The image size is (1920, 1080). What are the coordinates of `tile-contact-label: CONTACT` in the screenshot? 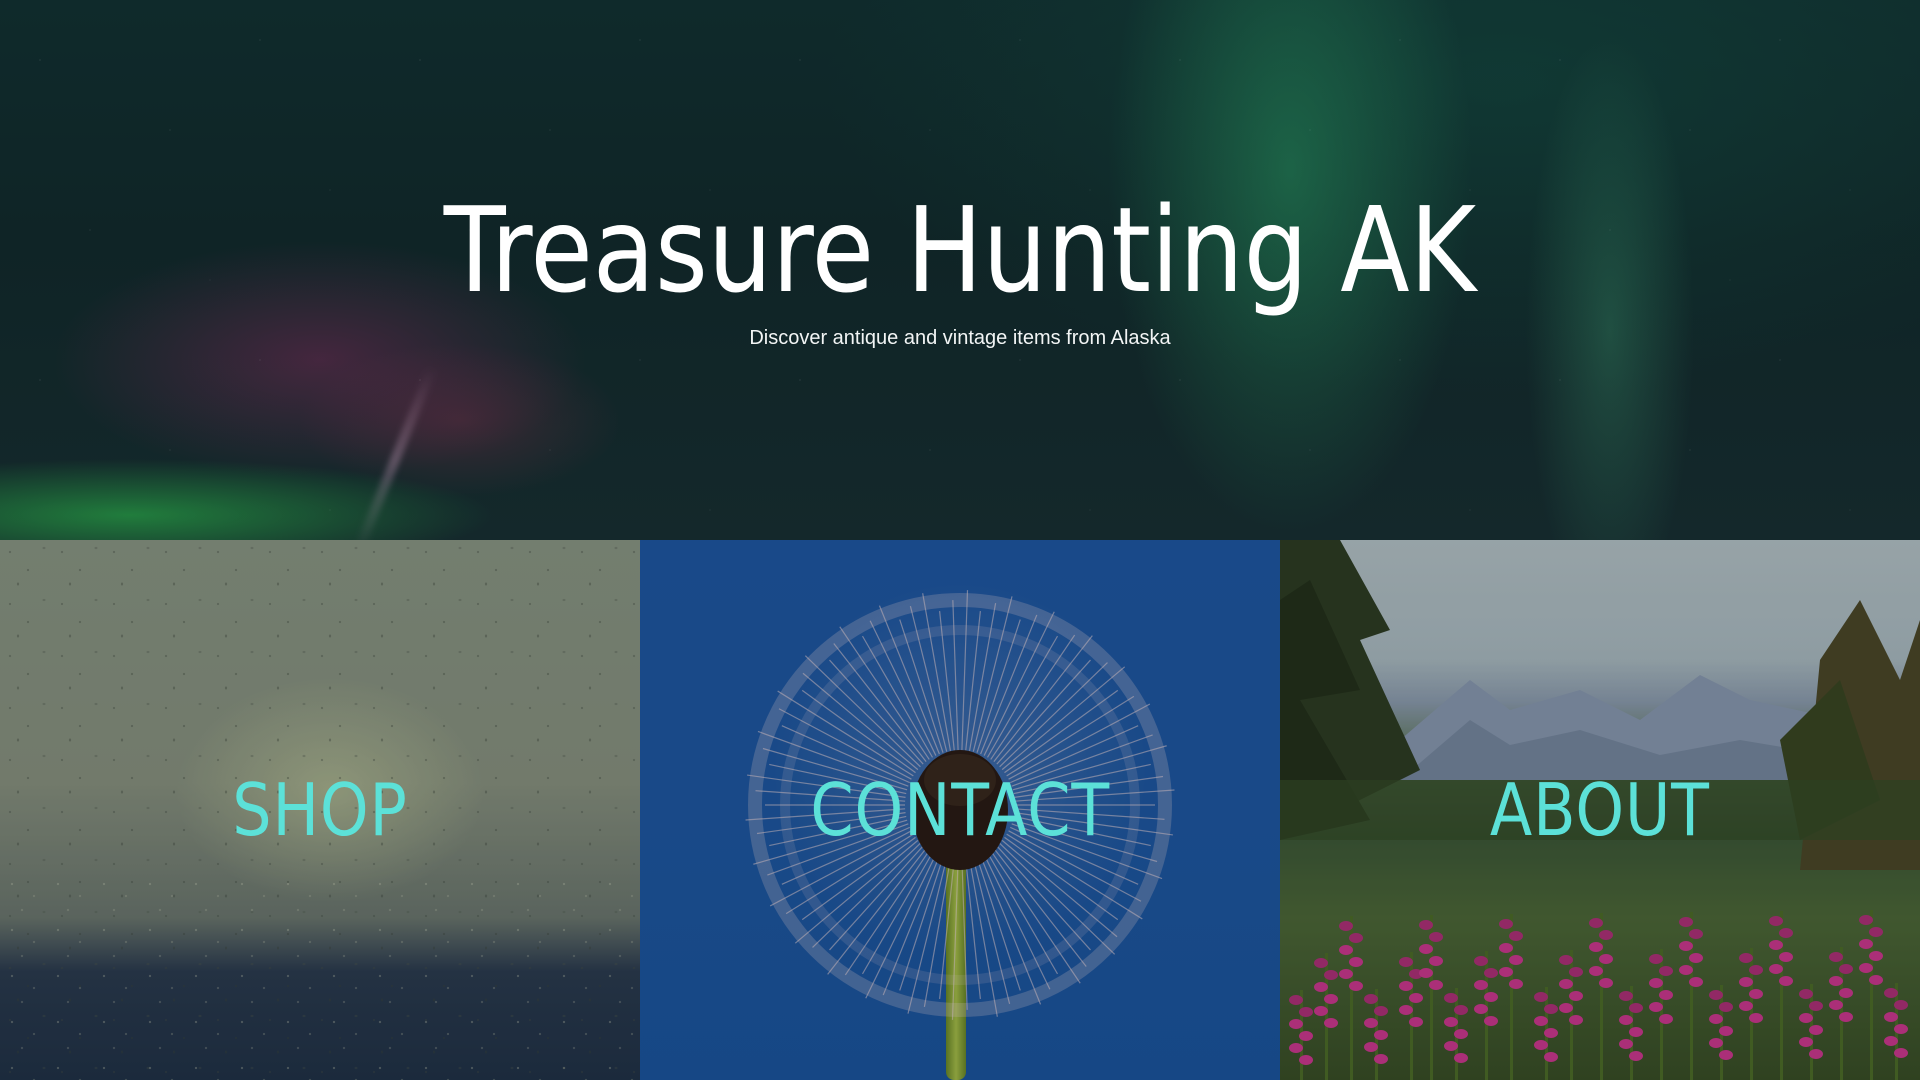 It's located at (960, 810).